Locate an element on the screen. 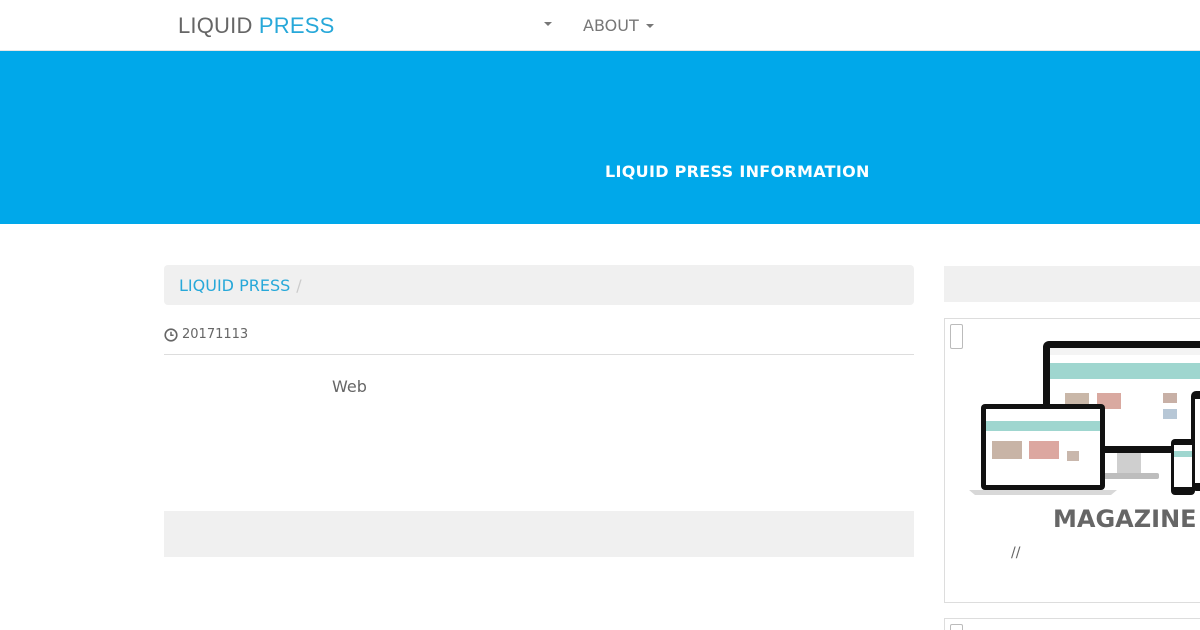 This screenshot has height=630, width=1200. card-subtitle: // is located at coordinates (1016, 553).